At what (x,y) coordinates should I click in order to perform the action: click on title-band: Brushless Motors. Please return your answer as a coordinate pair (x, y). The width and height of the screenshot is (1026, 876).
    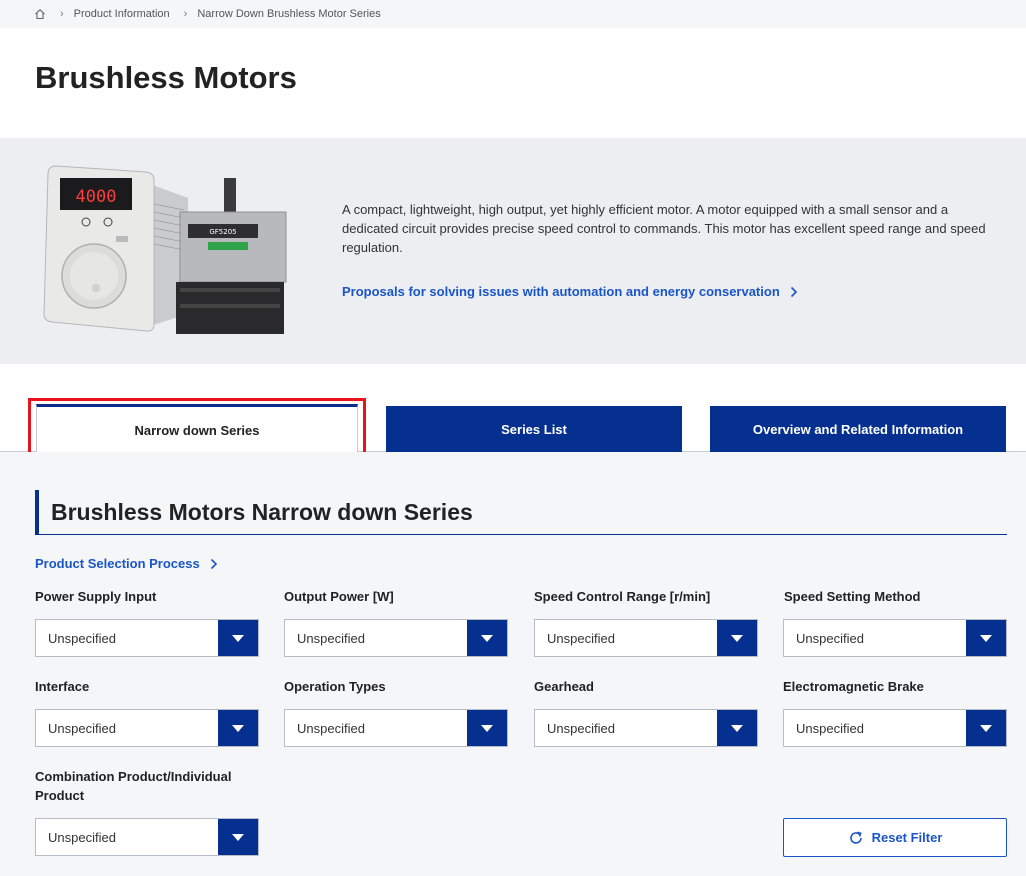
    Looking at the image, I should click on (513, 83).